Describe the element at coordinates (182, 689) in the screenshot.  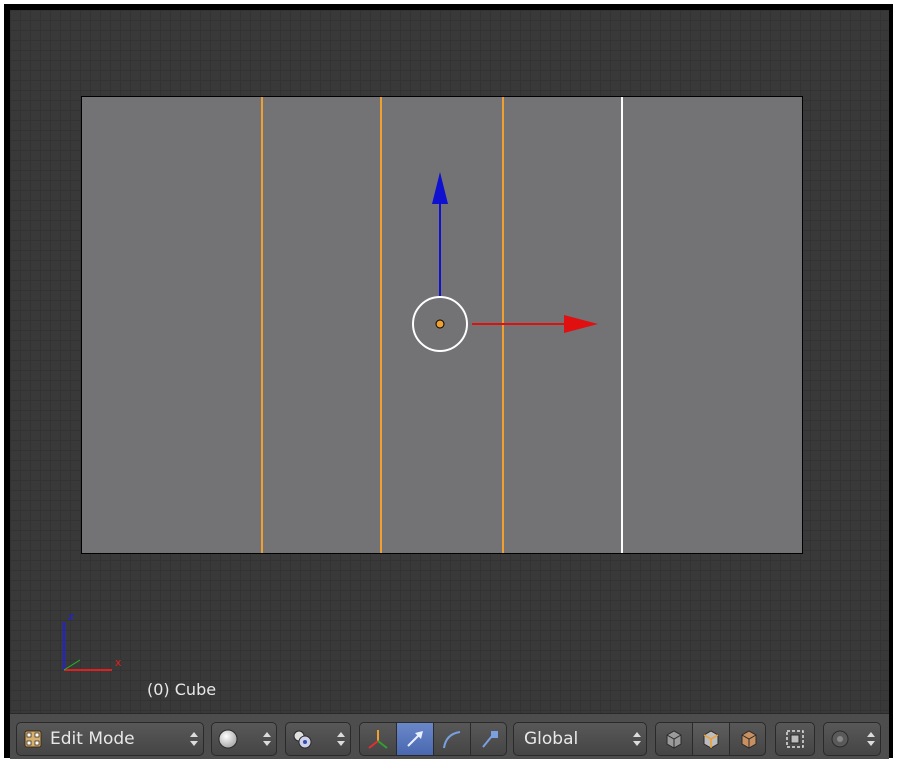
I see `active-object-label: (0) Cube` at that location.